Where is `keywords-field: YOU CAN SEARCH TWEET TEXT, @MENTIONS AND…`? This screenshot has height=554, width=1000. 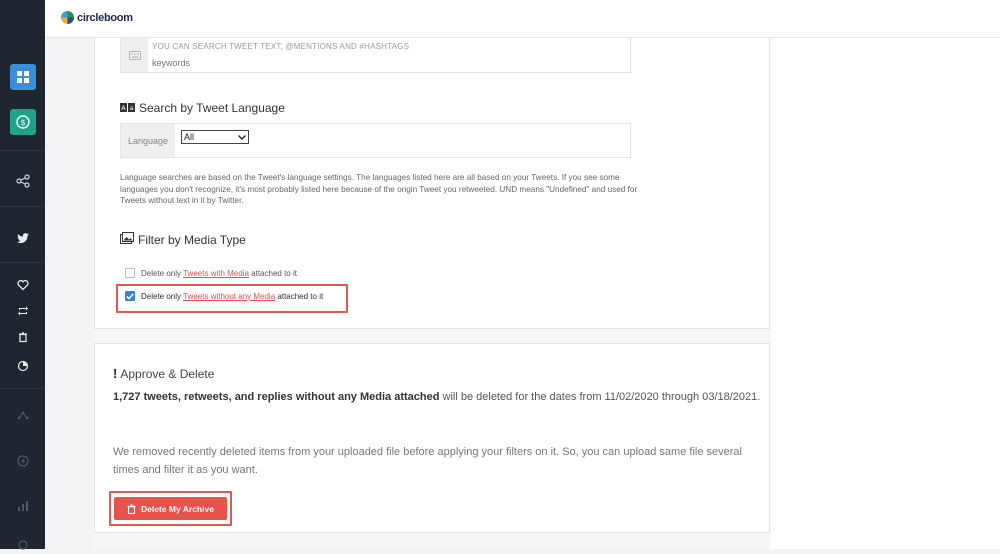
keywords-field: YOU CAN SEARCH TWEET TEXT, @MENTIONS AND… is located at coordinates (375, 55).